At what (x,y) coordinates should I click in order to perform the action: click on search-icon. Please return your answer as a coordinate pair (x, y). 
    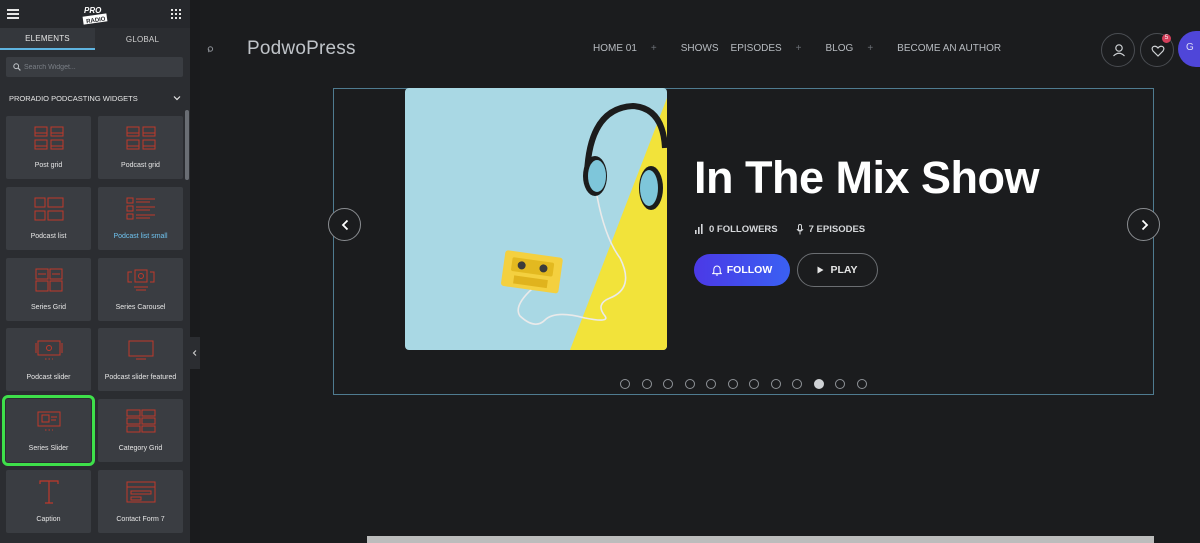
    Looking at the image, I should click on (17, 67).